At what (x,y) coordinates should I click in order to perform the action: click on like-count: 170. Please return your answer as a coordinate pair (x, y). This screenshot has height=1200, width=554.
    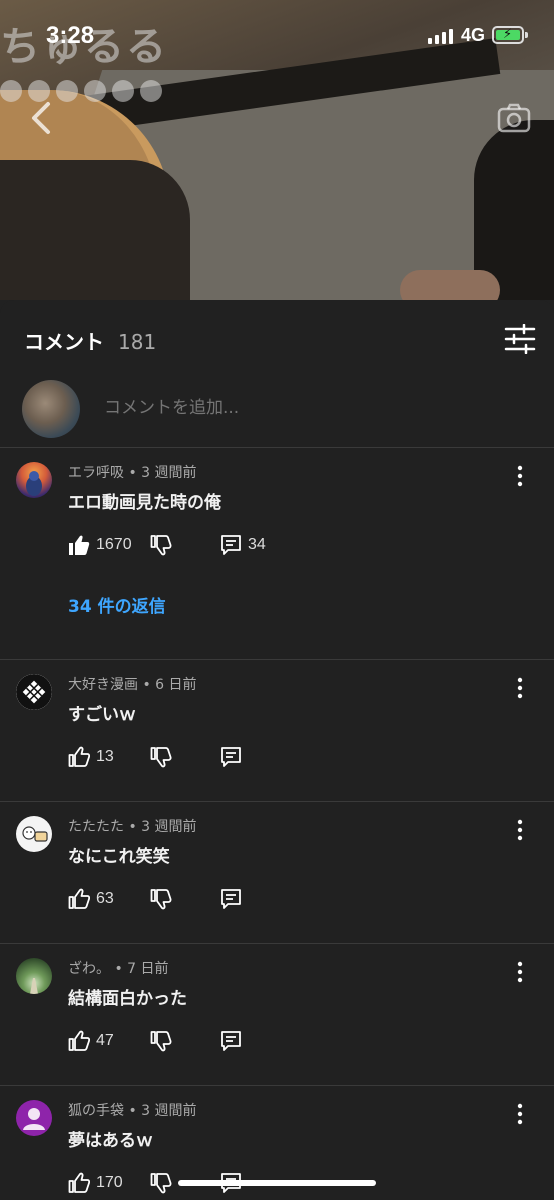
    Looking at the image, I should click on (109, 1182).